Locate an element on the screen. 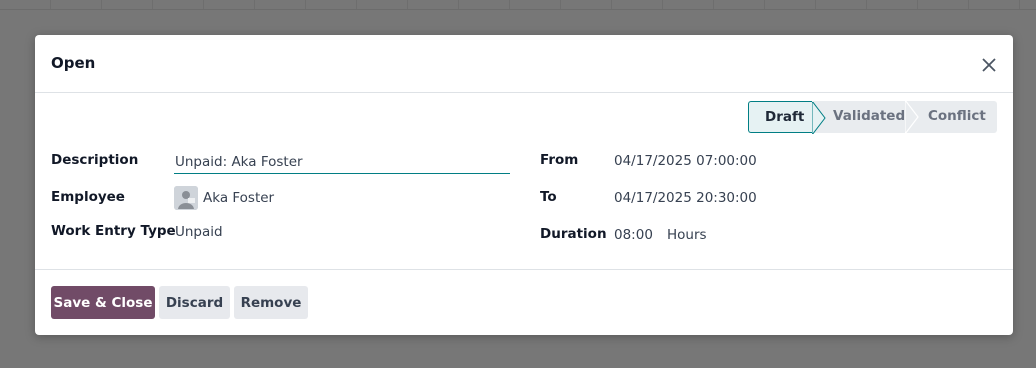 The image size is (1036, 368). close-icon is located at coordinates (989, 65).